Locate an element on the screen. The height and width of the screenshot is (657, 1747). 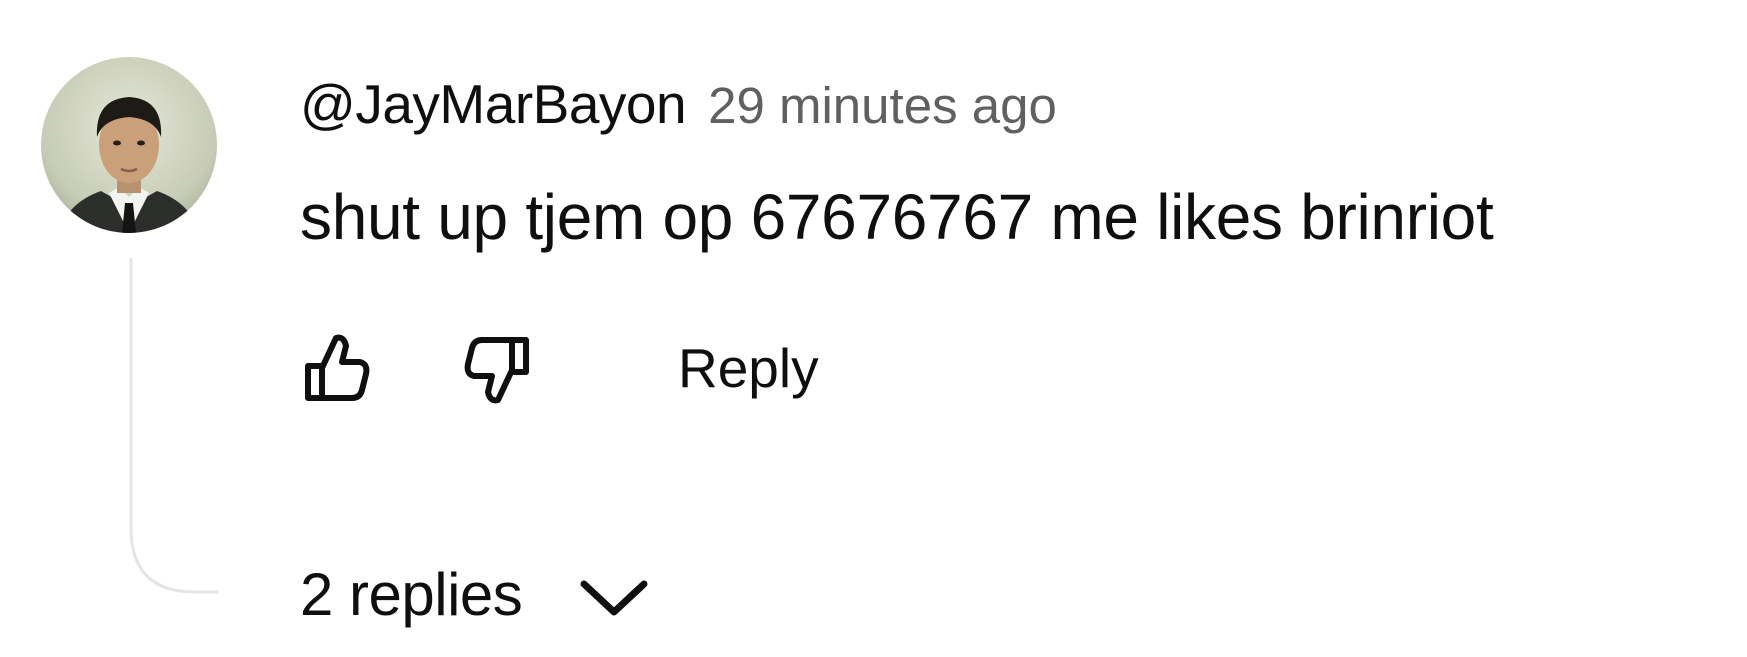
like-button is located at coordinates (336, 366).